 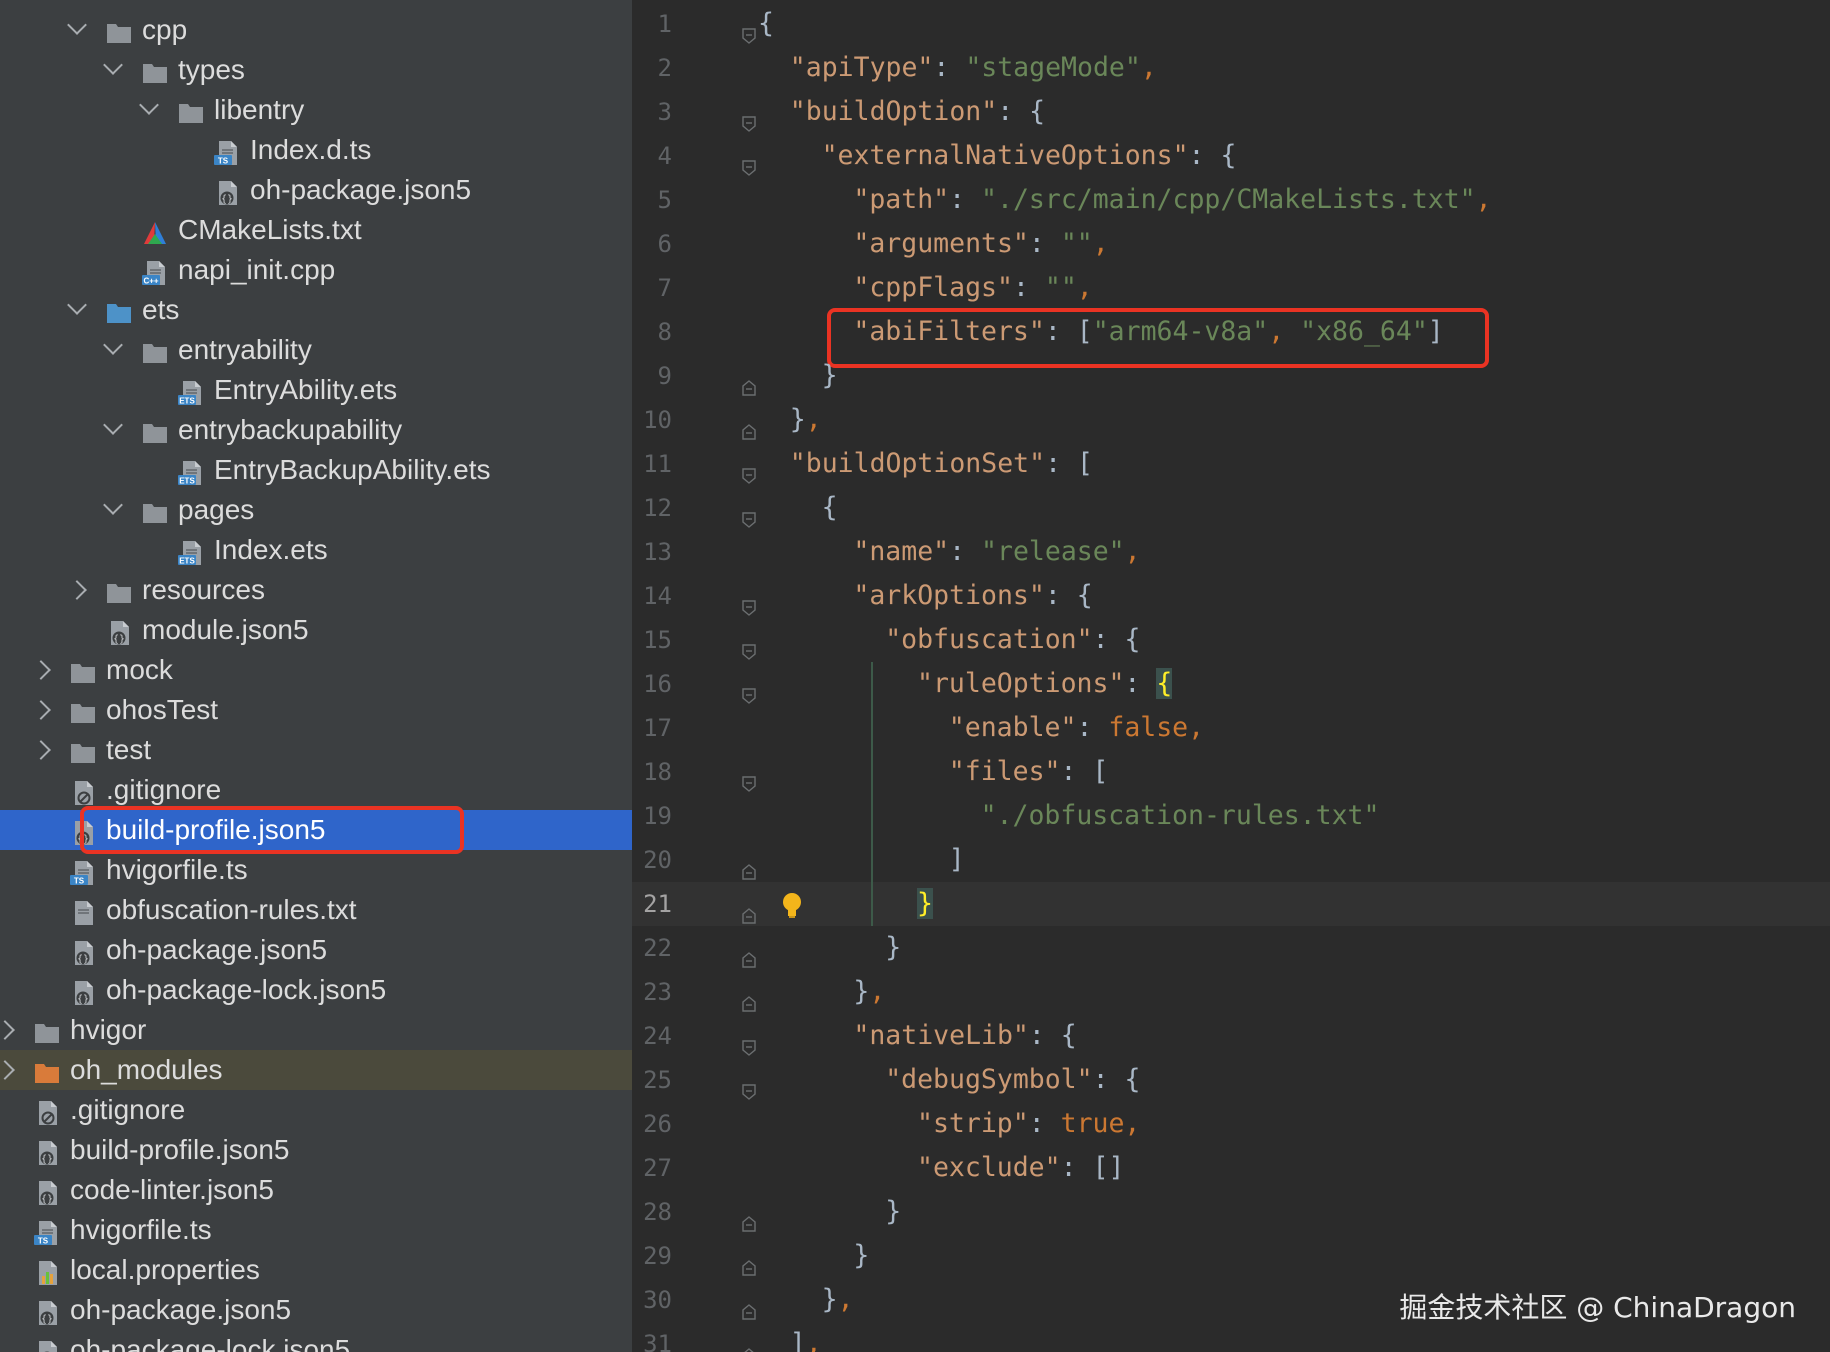 What do you see at coordinates (1231, 24) in the screenshot?
I see `code-line: 1{` at bounding box center [1231, 24].